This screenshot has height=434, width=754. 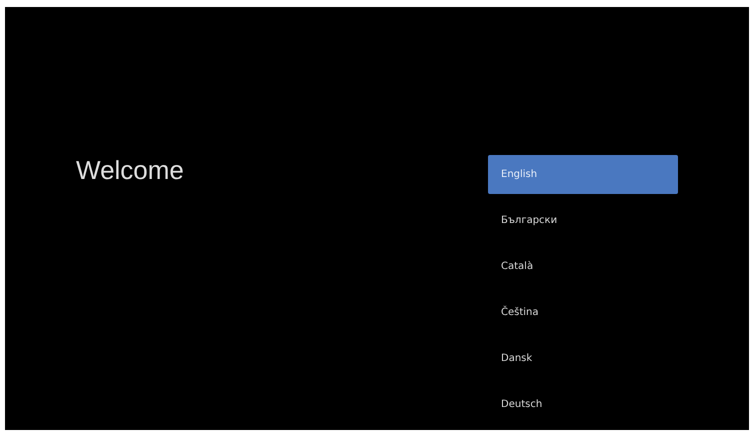 I want to click on language-option: English, so click(x=583, y=174).